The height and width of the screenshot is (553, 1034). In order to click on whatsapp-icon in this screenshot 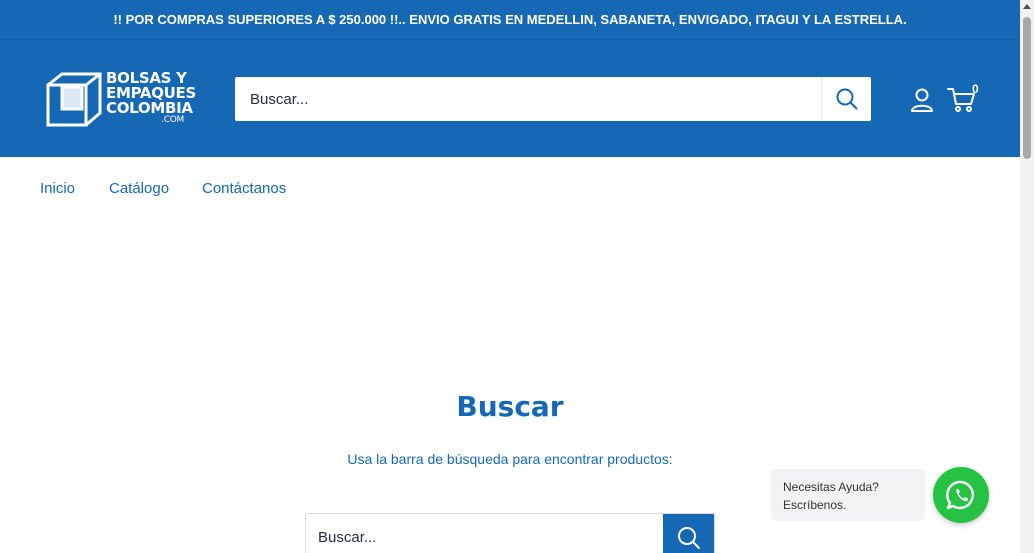, I will do `click(960, 495)`.